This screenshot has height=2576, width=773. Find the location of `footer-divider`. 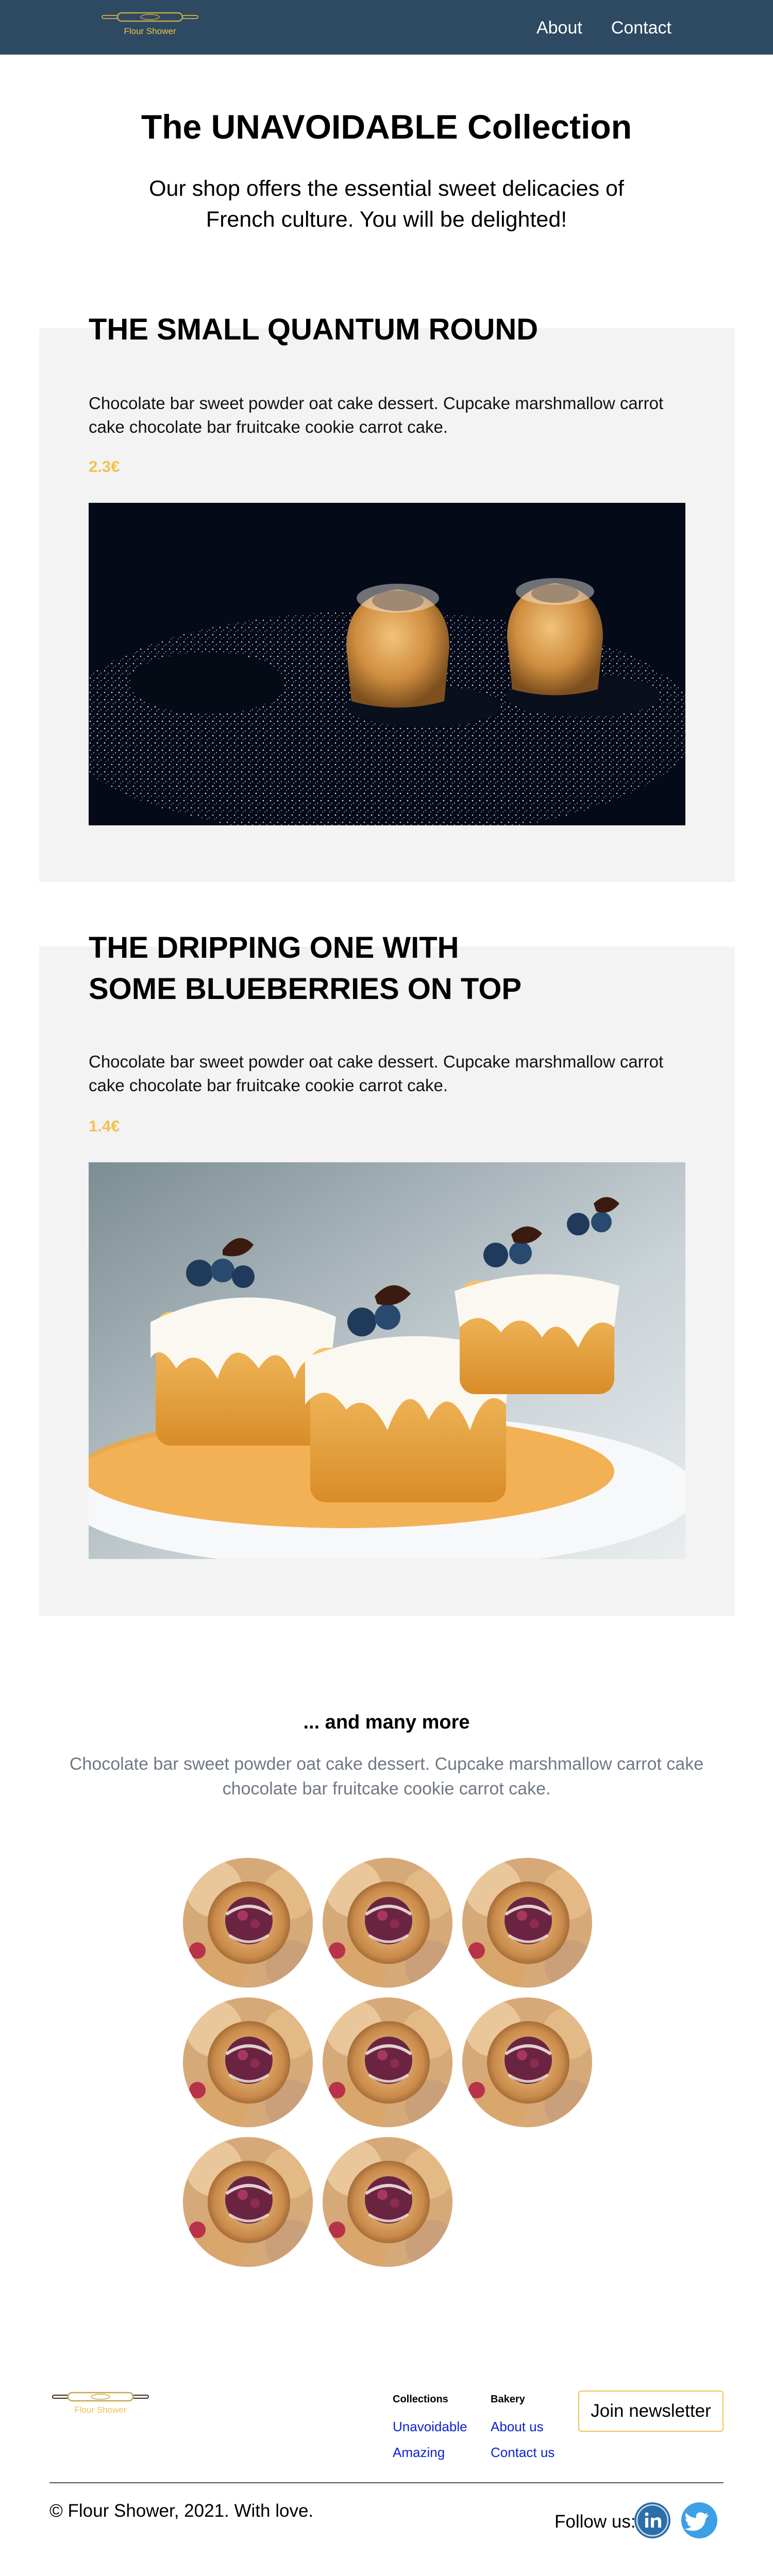

footer-divider is located at coordinates (386, 2482).